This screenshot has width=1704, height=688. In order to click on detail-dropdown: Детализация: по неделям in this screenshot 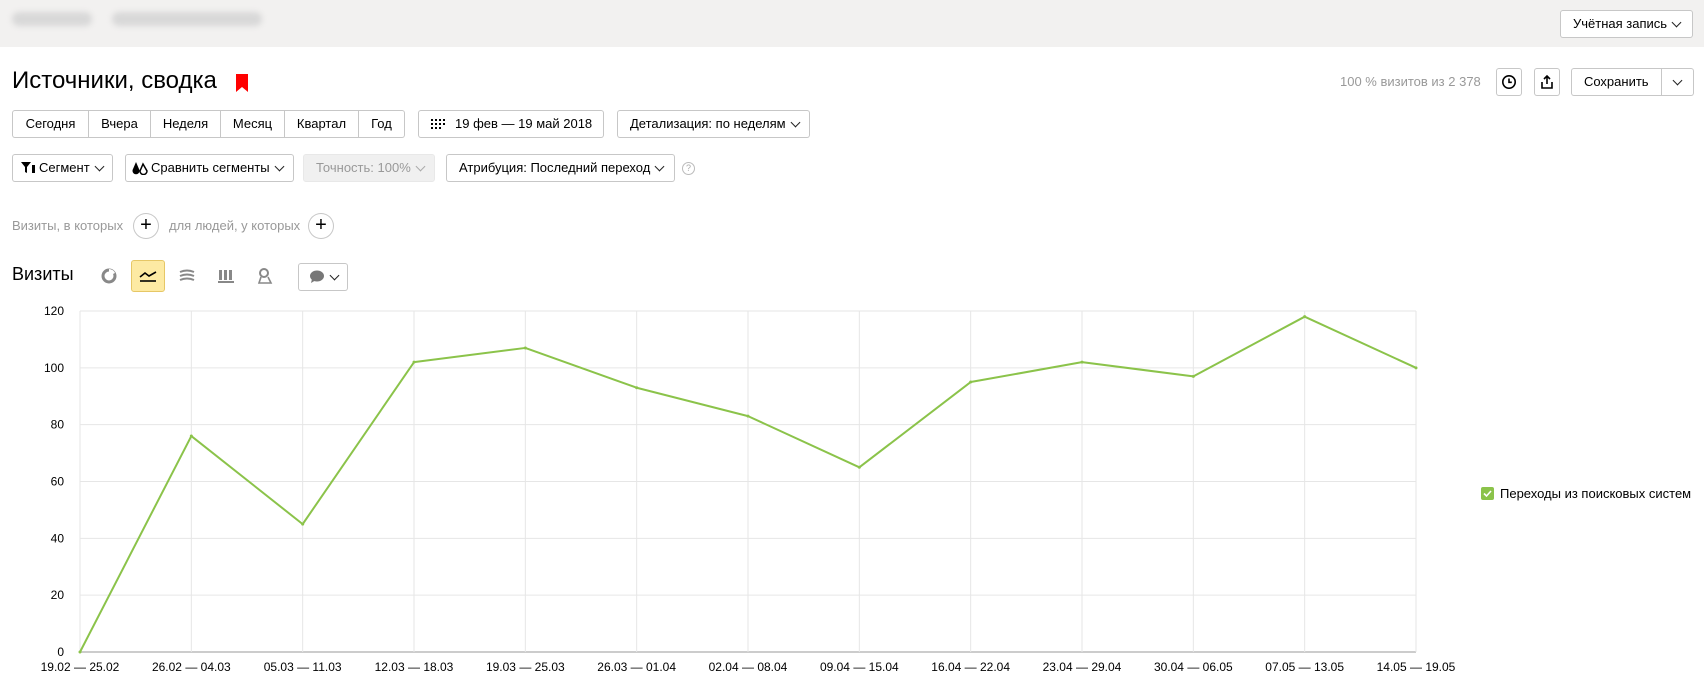, I will do `click(713, 124)`.